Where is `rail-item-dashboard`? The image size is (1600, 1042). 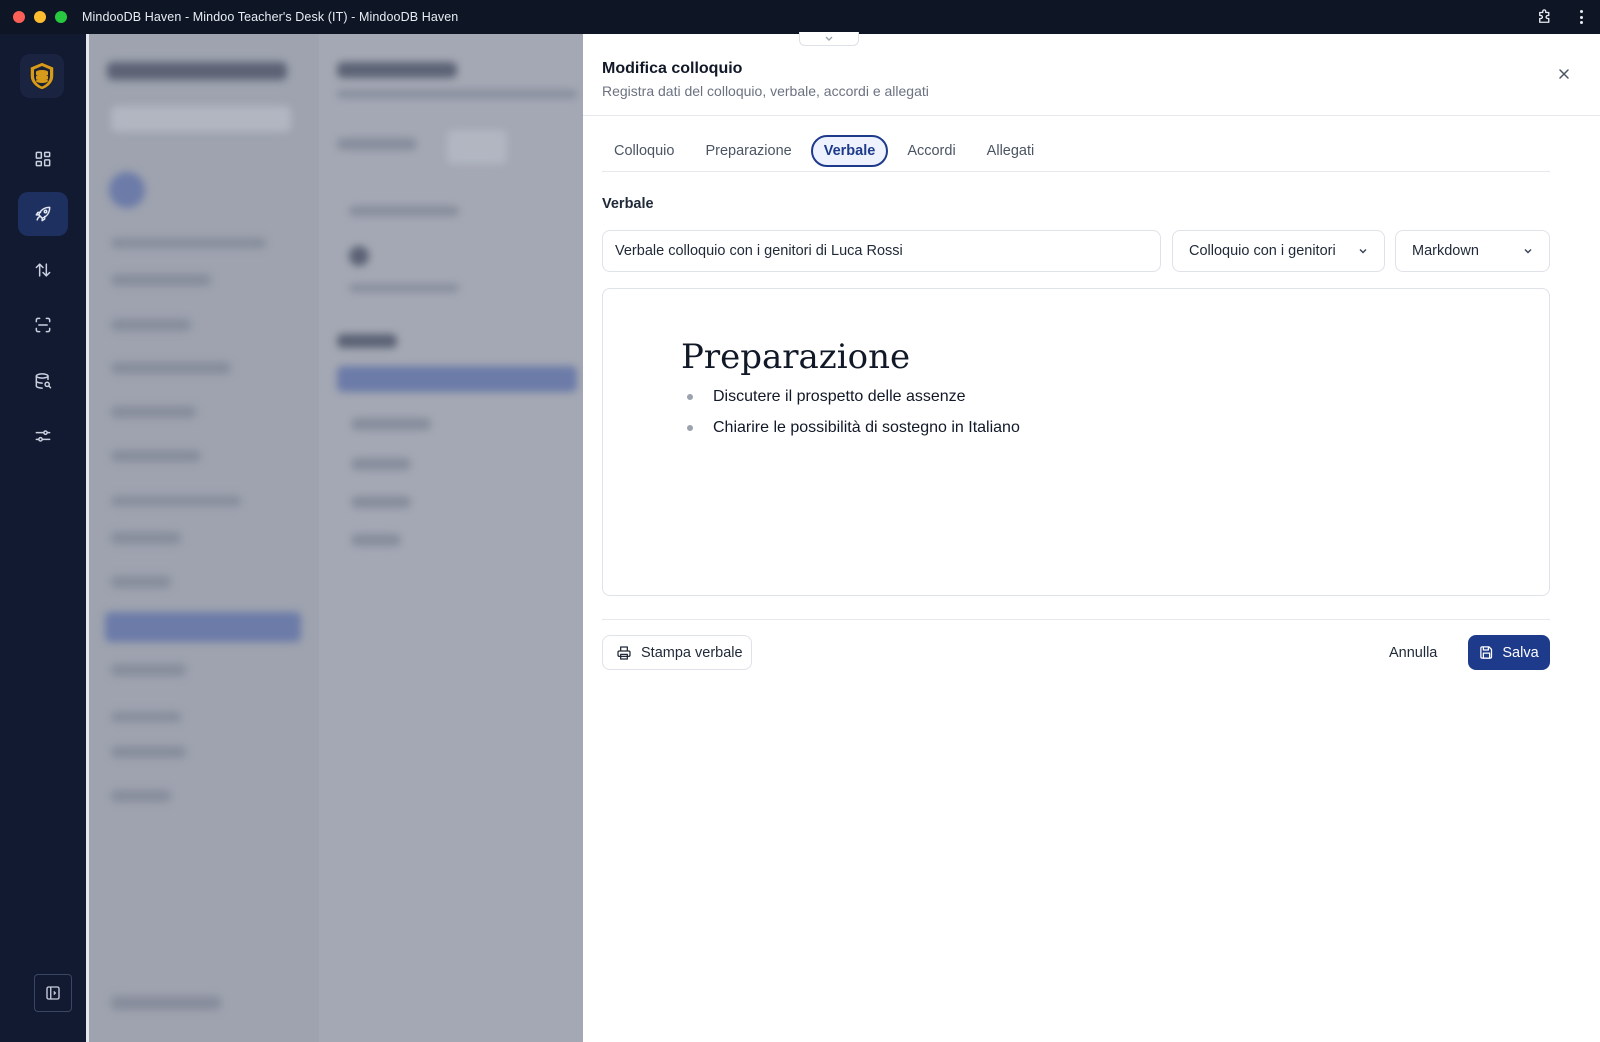 rail-item-dashboard is located at coordinates (43, 159).